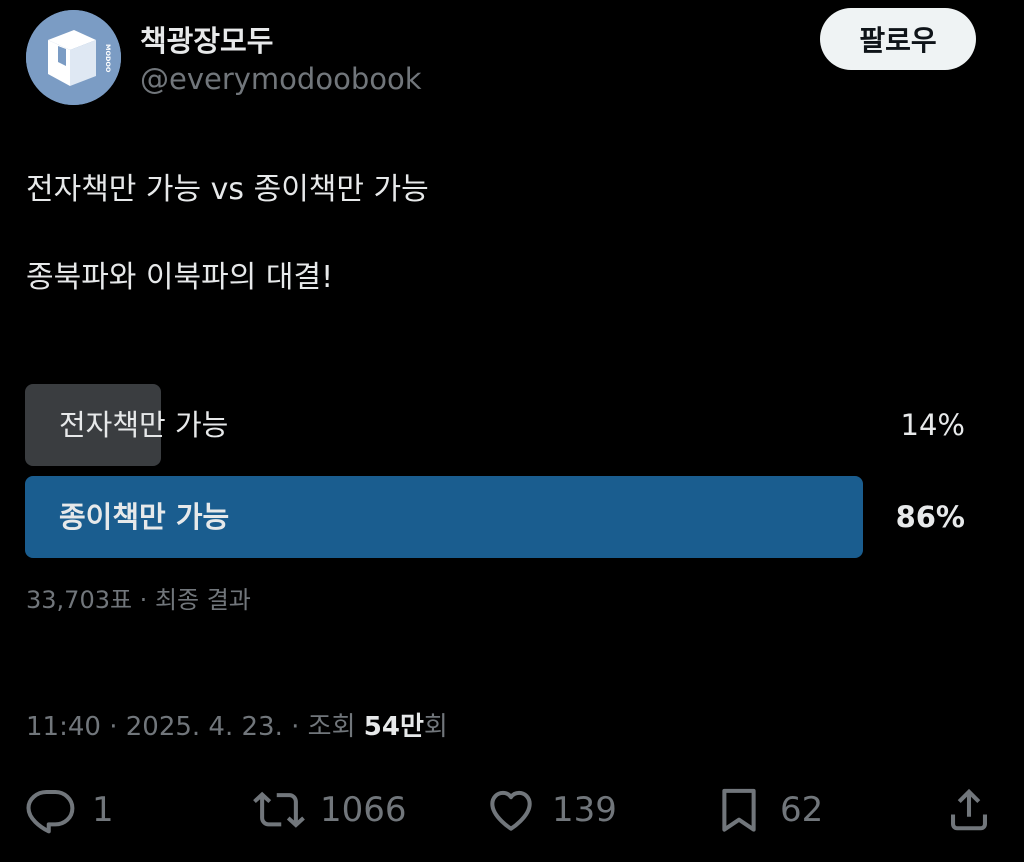 The image size is (1024, 862). I want to click on book-cube-logo-icon: MODOO, so click(73, 57).